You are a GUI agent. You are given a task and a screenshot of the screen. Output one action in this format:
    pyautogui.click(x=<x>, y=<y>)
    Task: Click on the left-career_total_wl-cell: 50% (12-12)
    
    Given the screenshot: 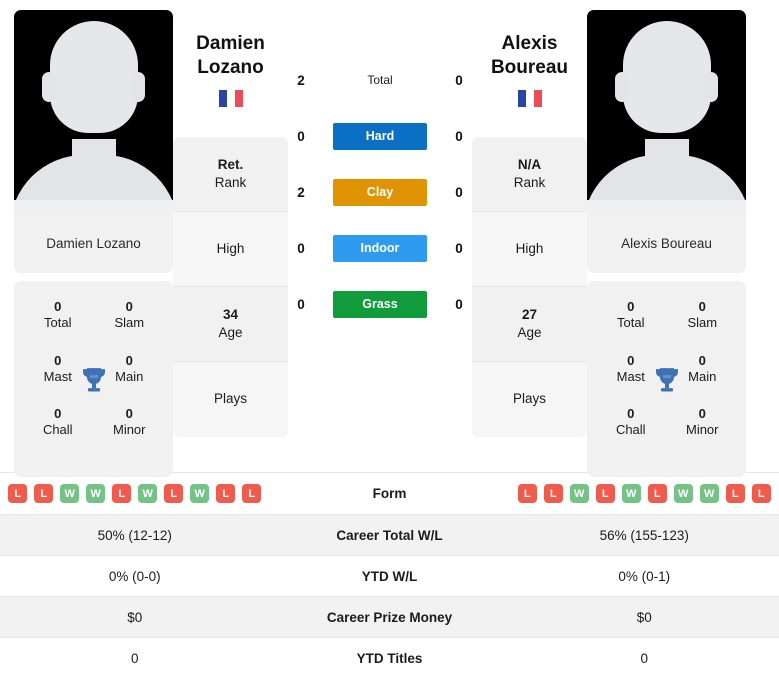 What is the action you would take?
    pyautogui.click(x=134, y=535)
    